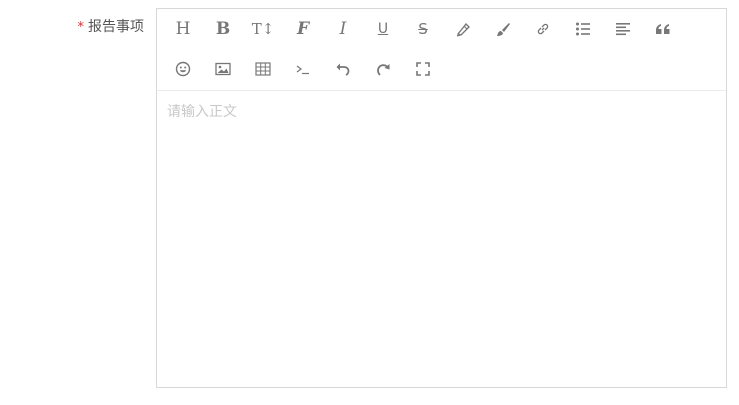 Image resolution: width=739 pixels, height=405 pixels. I want to click on italic-button: I, so click(343, 29).